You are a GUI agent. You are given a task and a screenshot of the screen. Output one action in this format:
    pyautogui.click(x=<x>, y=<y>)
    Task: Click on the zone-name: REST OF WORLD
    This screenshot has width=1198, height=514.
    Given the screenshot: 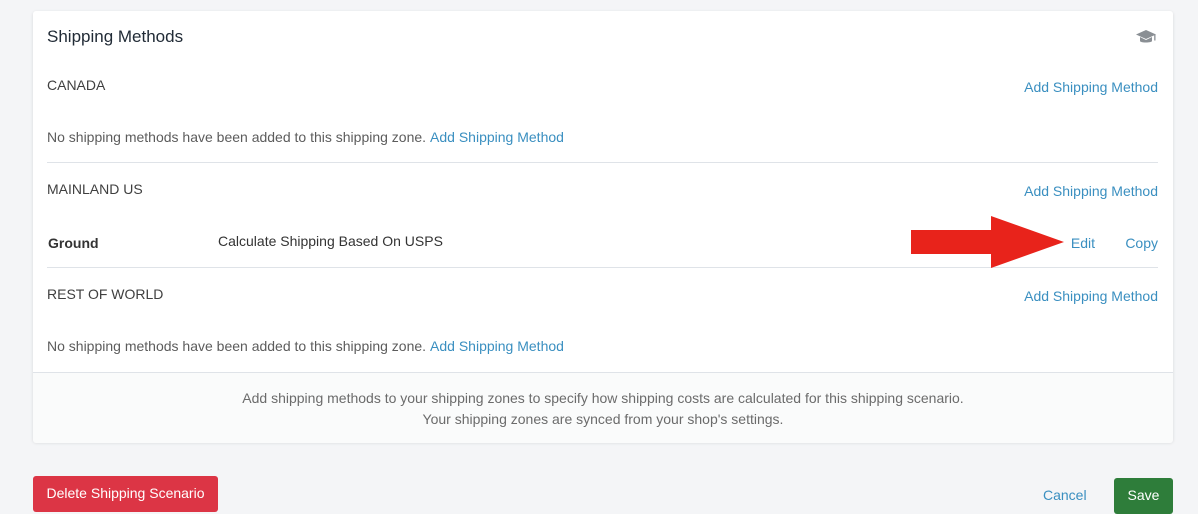 What is the action you would take?
    pyautogui.click(x=105, y=294)
    